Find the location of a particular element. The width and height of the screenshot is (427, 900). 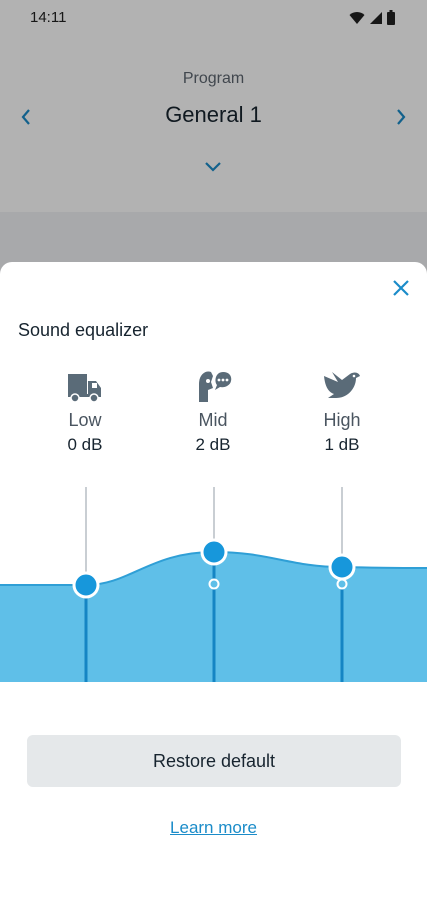

band-low: Low 0 dB is located at coordinates (85, 409).